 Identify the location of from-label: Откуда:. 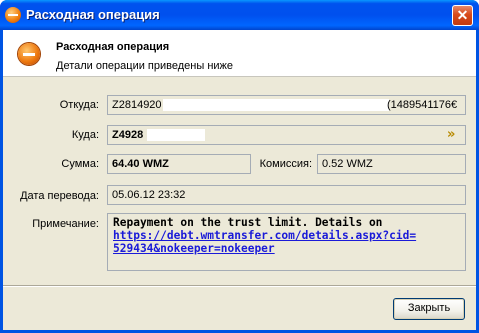
(79, 105).